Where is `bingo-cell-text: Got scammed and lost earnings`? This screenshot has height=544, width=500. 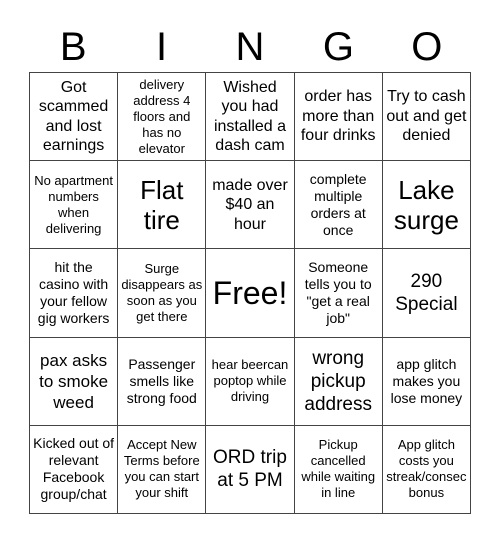 bingo-cell-text: Got scammed and lost earnings is located at coordinates (73, 116).